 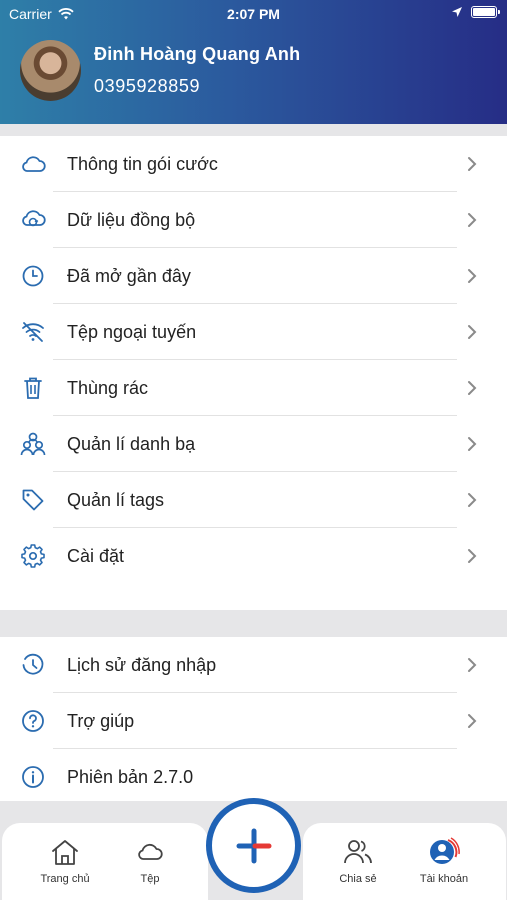 I want to click on plus-icon, so click(x=253, y=845).